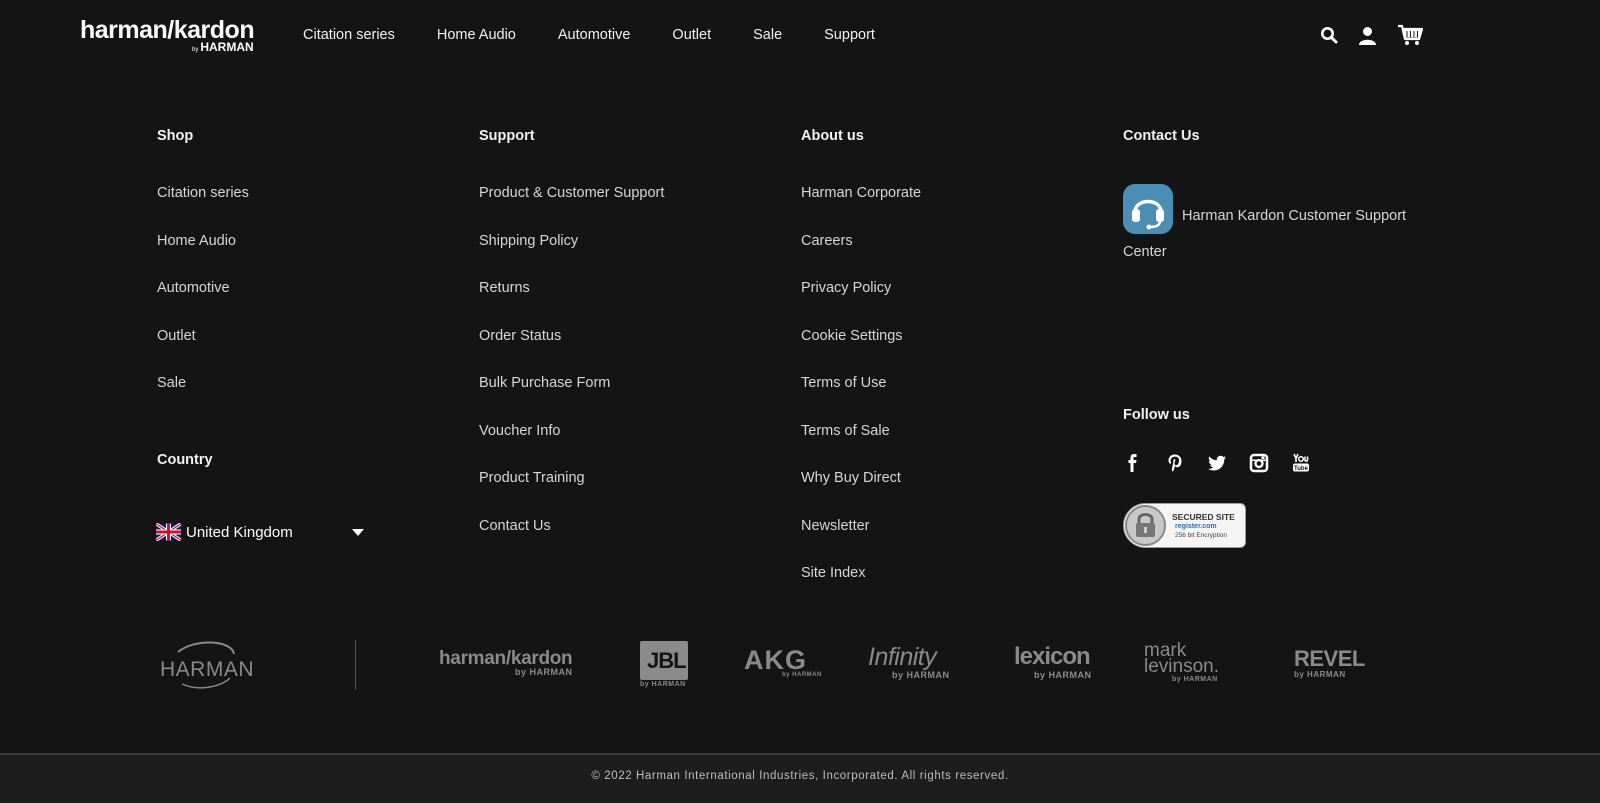  I want to click on contact-heading: Contact Us, so click(1161, 136).